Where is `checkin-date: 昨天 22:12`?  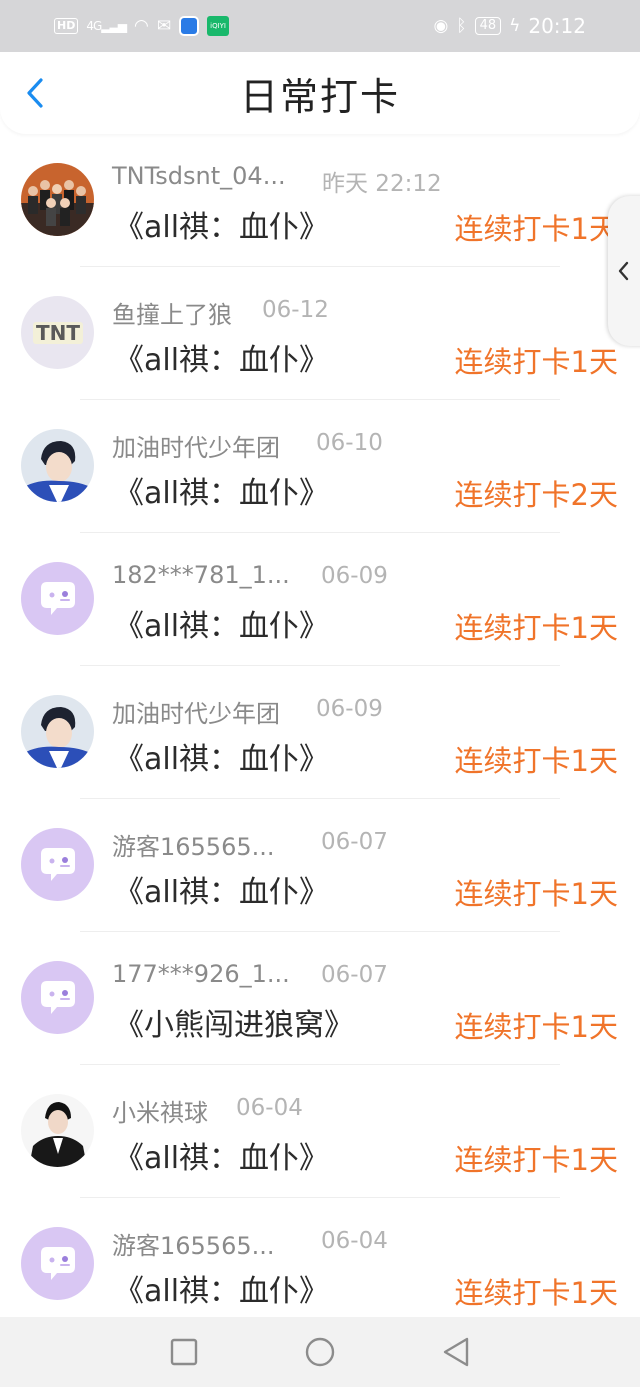 checkin-date: 昨天 22:12 is located at coordinates (382, 184).